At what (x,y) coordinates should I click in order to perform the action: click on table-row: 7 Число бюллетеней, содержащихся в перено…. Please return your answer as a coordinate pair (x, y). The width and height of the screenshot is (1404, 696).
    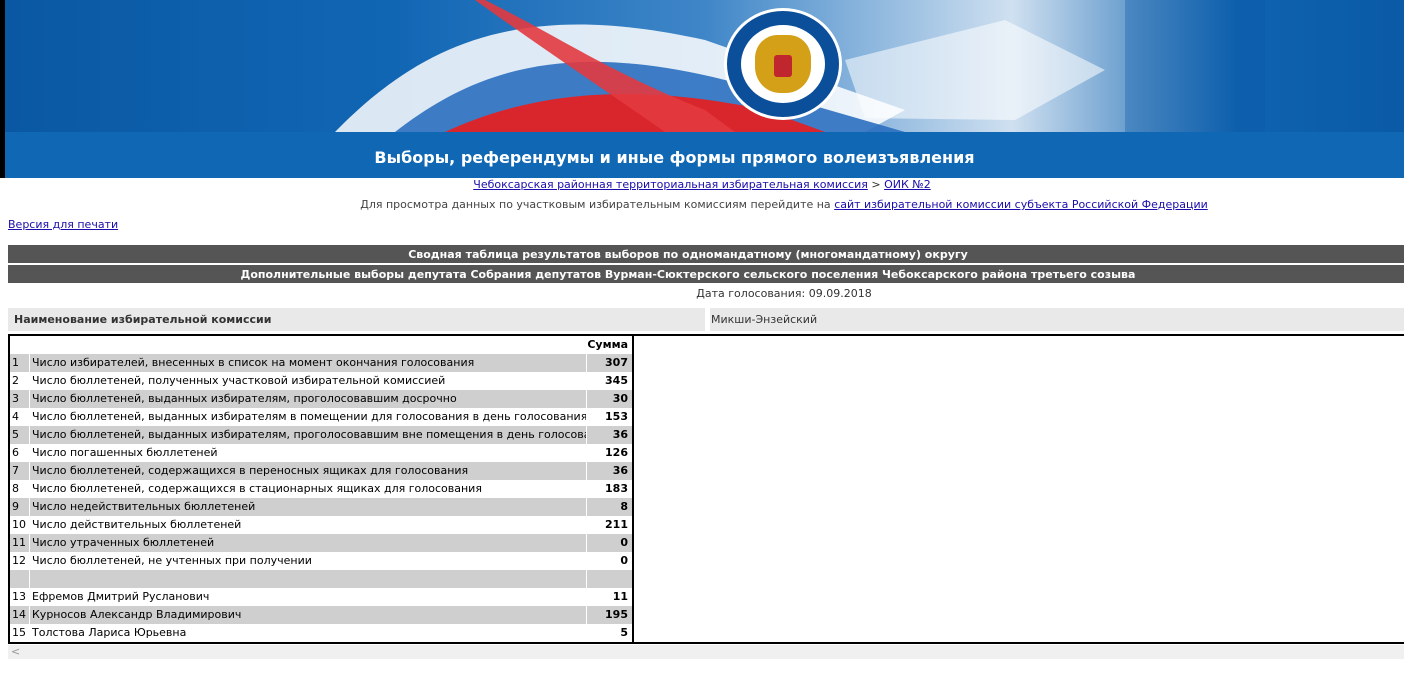
    Looking at the image, I should click on (321, 471).